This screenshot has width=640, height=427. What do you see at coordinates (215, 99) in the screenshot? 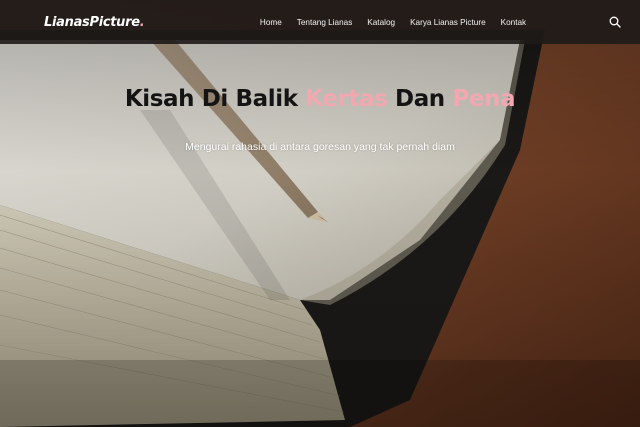
I see `hero-title-part: Kisah Di Balik` at bounding box center [215, 99].